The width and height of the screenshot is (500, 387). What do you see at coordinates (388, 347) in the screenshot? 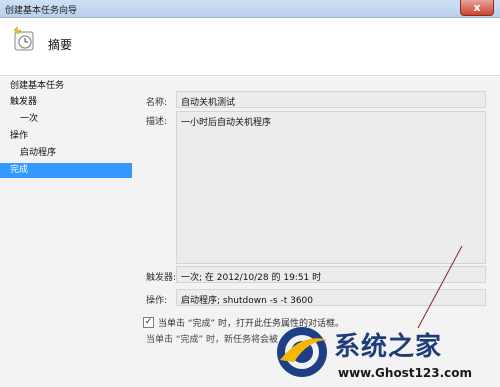
I see `watermark-text: 系统之家` at bounding box center [388, 347].